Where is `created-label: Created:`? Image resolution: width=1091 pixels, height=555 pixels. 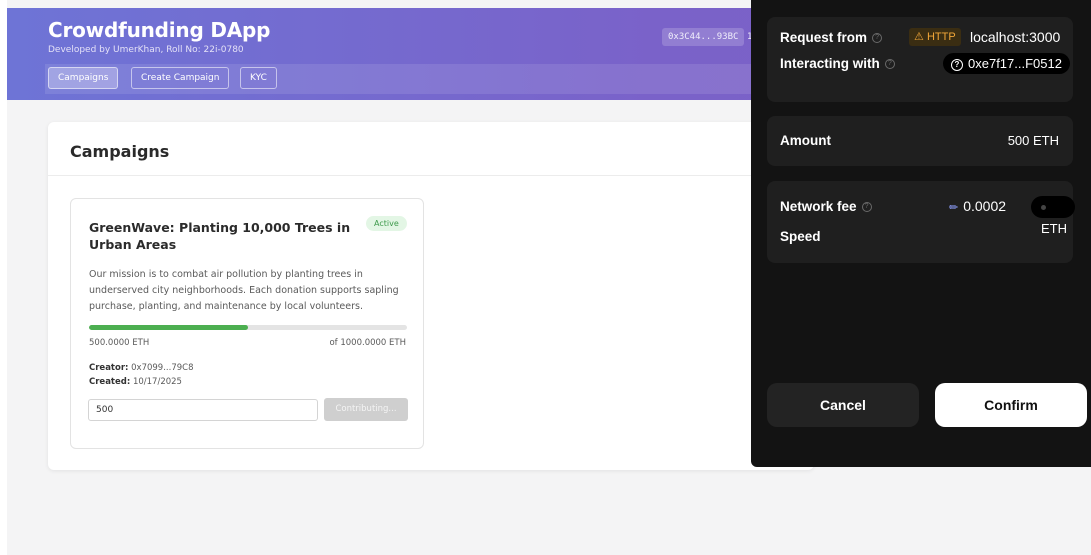 created-label: Created: is located at coordinates (110, 382).